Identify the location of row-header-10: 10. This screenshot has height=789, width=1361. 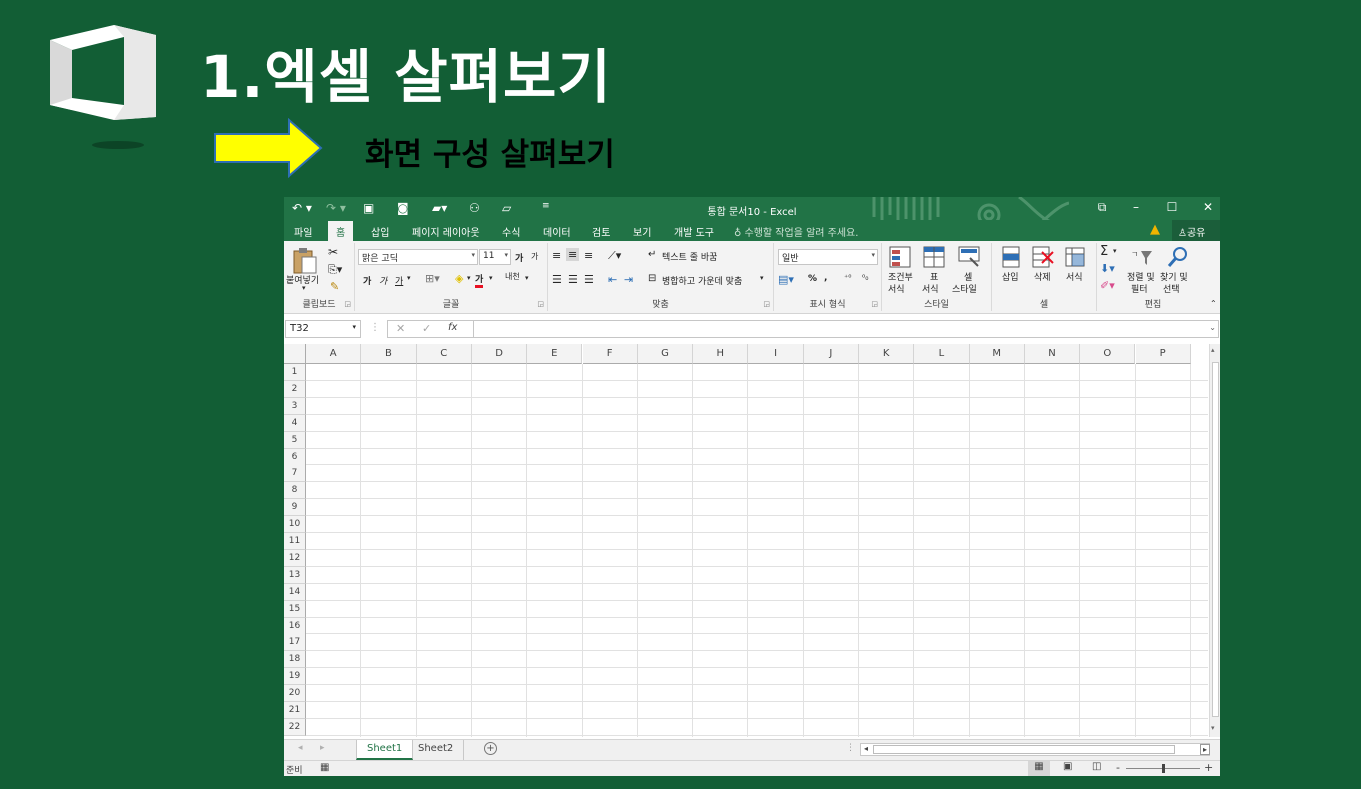
(295, 525).